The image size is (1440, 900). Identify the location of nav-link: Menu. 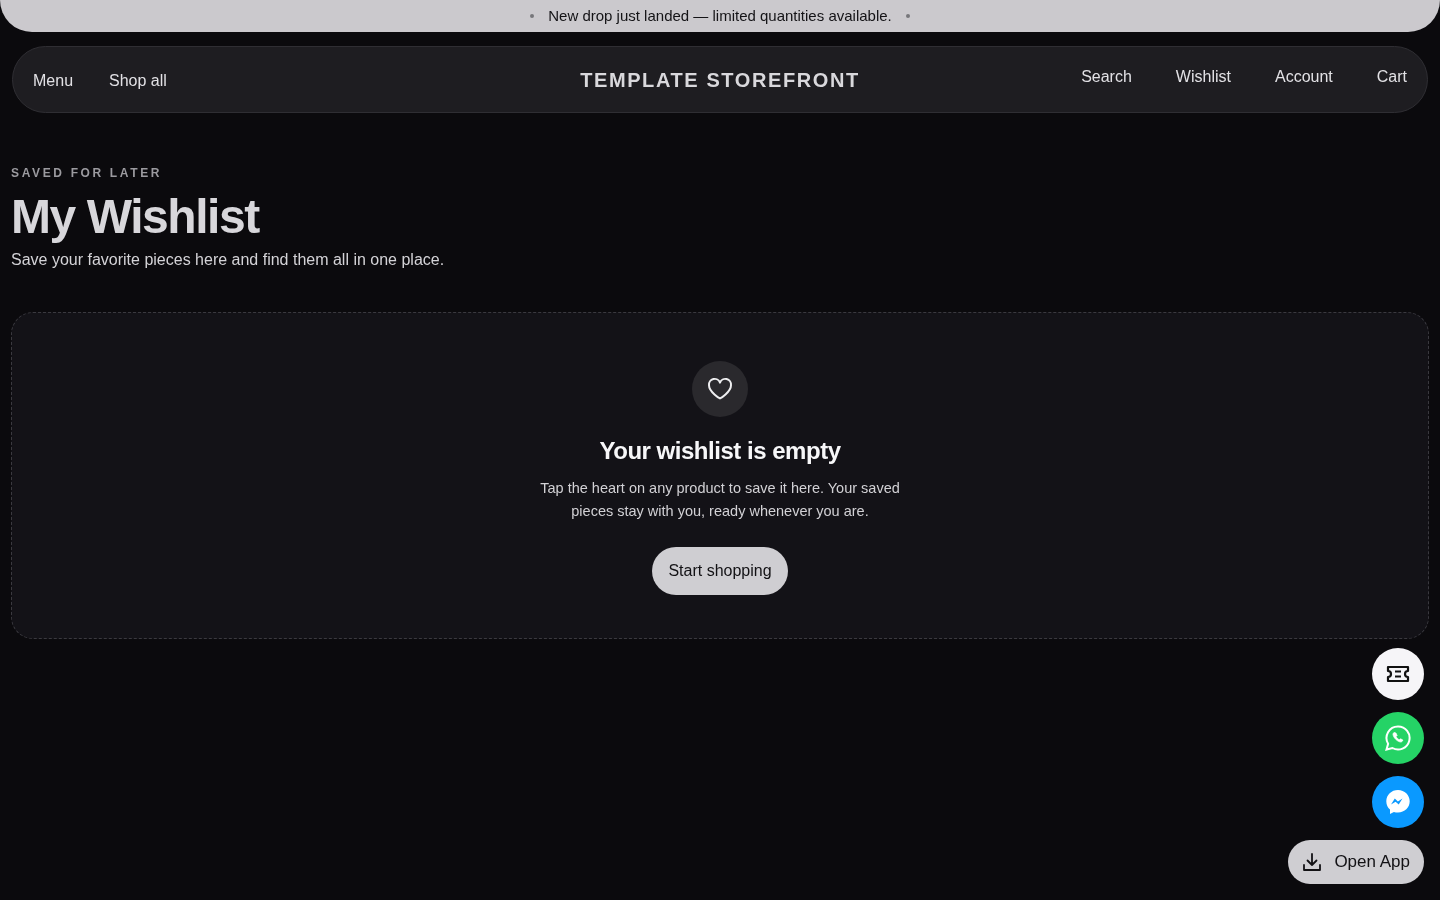
(53, 80).